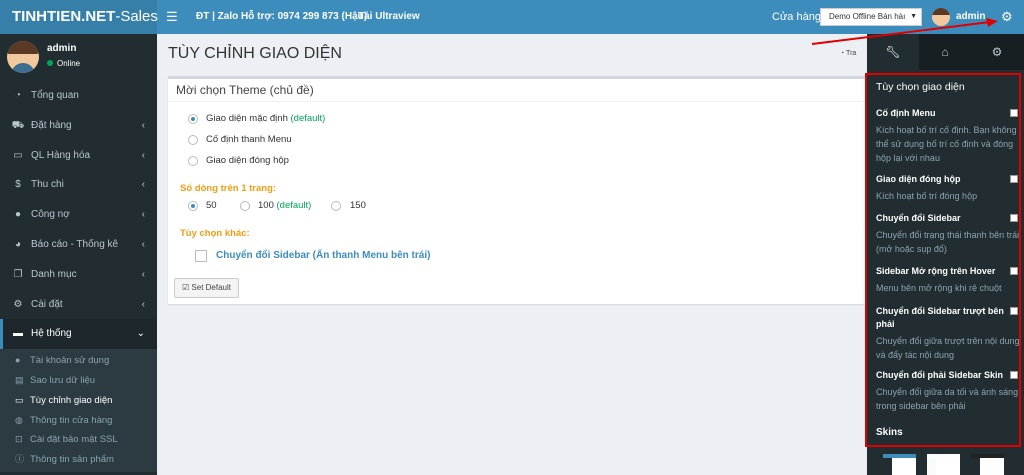 The height and width of the screenshot is (475, 1024). Describe the element at coordinates (71, 400) in the screenshot. I see `submenu-item-label: Tùy chỉnh giao diện` at that location.